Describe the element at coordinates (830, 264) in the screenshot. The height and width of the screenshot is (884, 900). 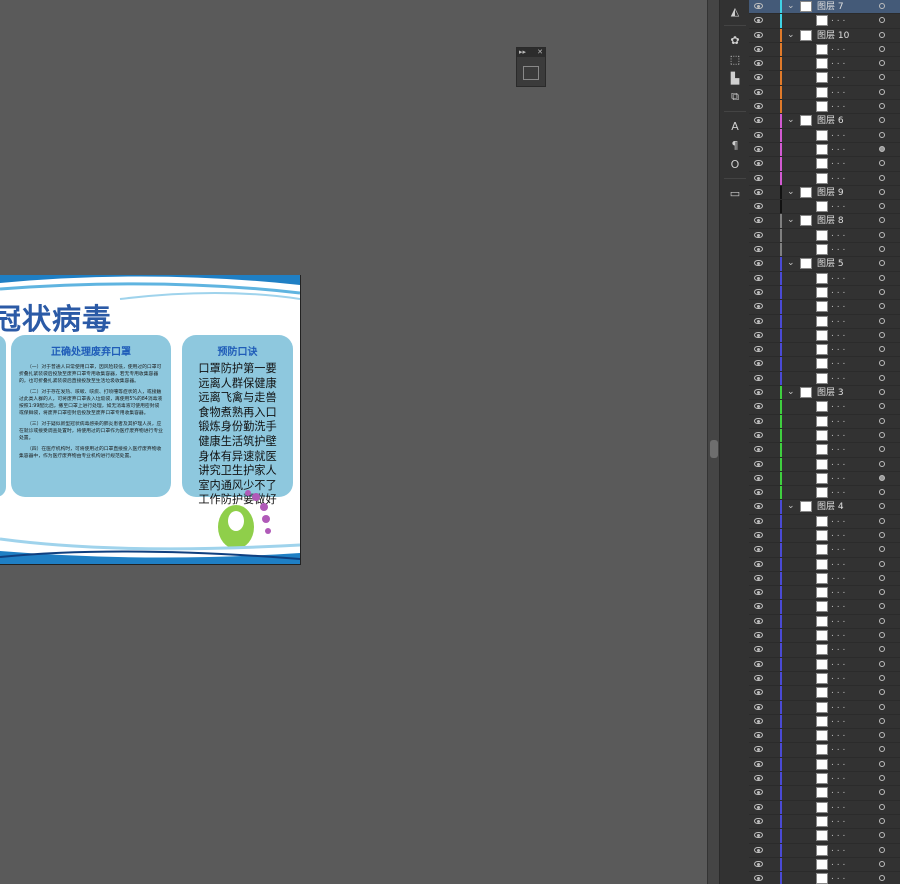
I see `layer-name: 图层 5` at that location.